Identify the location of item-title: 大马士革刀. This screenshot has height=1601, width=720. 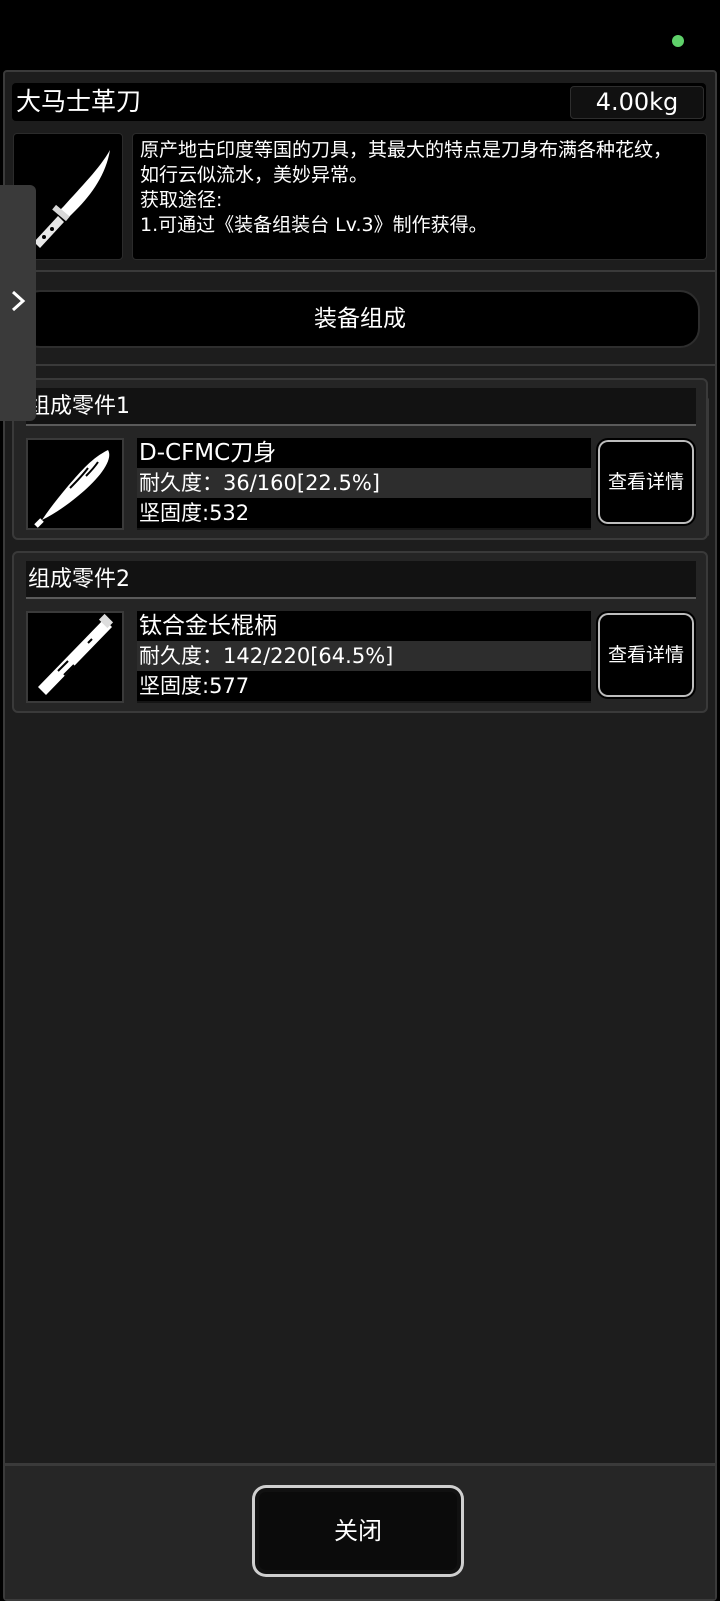
(79, 101).